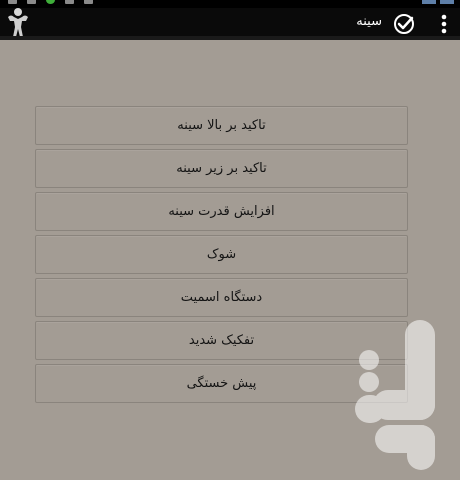  I want to click on menu-item-label: دستگاه اسمیت, so click(221, 297).